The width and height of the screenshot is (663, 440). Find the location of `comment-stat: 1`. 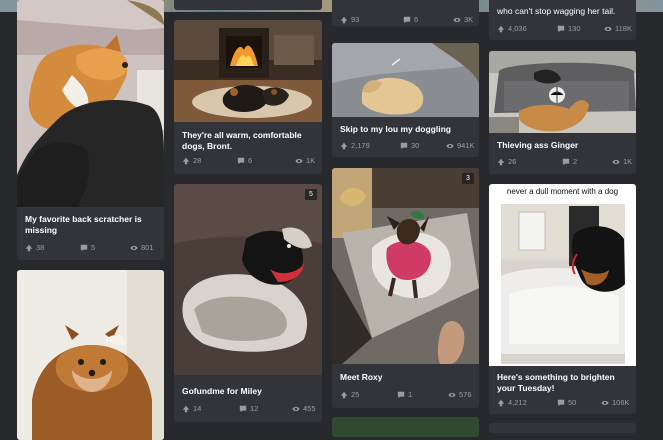

comment-stat: 1 is located at coordinates (404, 394).